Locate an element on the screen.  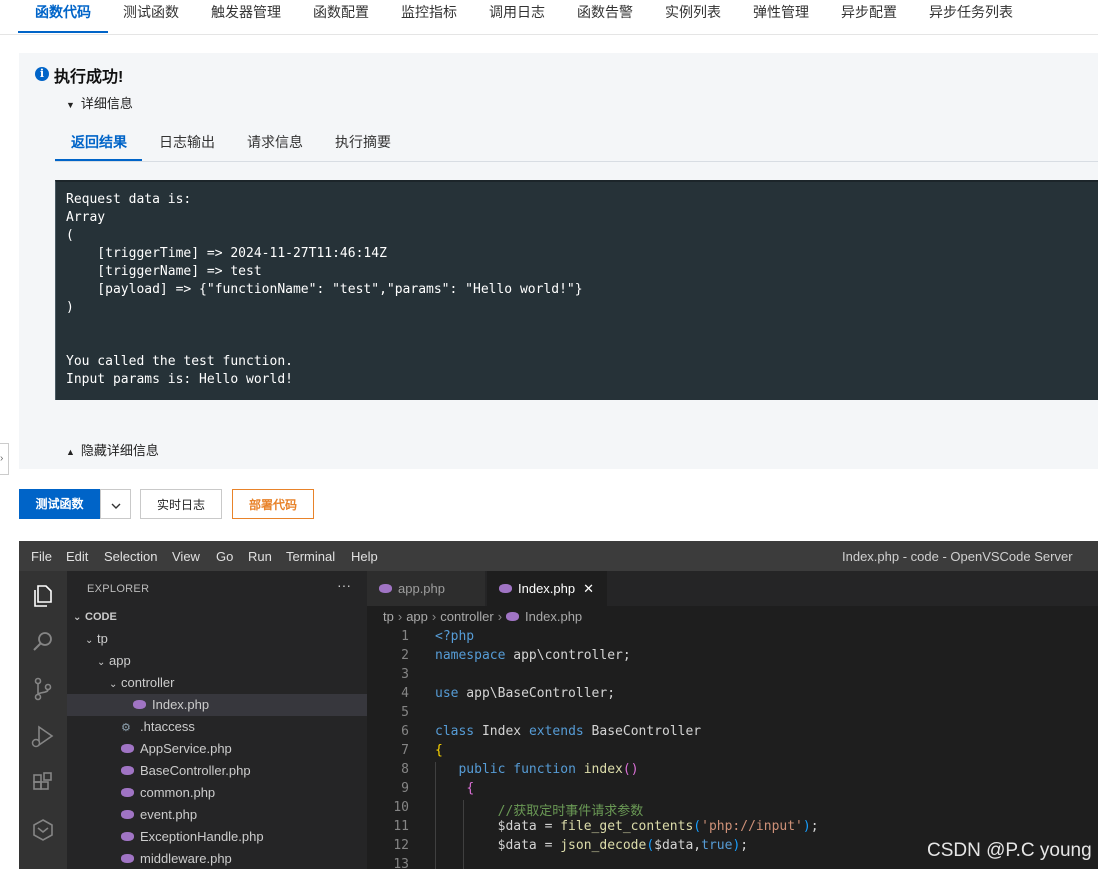
menu-selection: Selection is located at coordinates (130, 556).